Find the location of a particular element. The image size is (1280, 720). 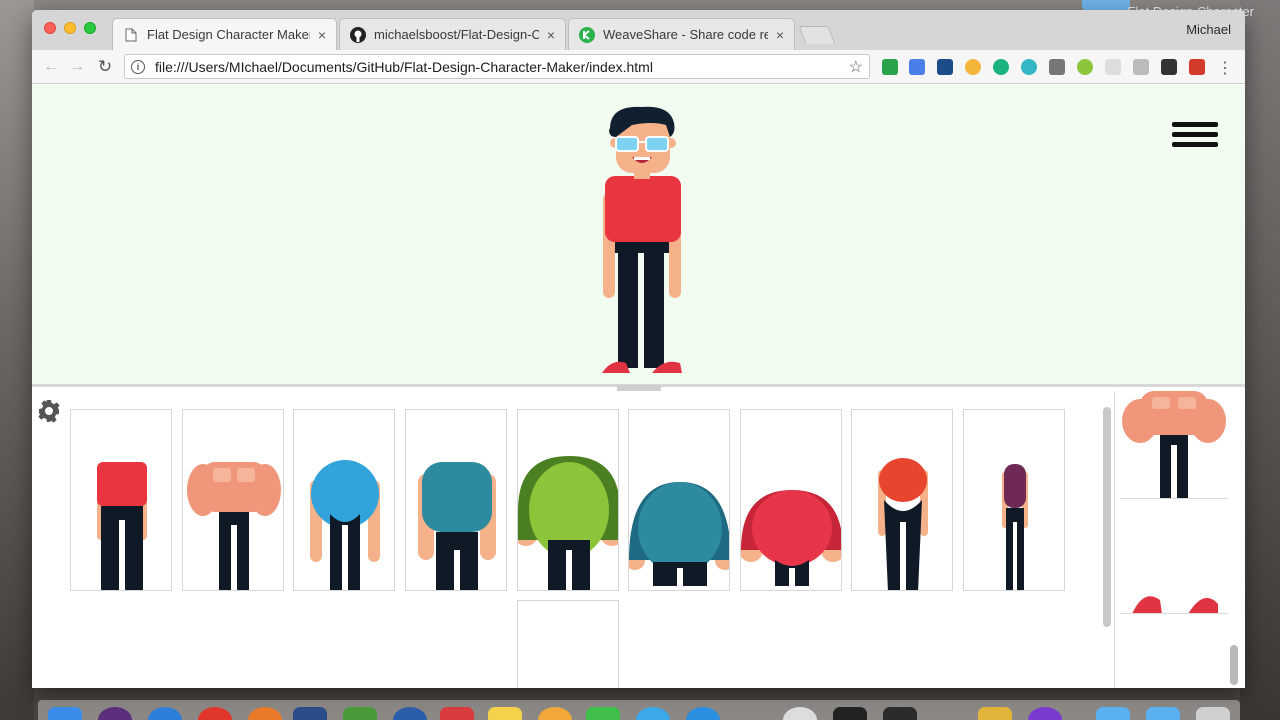

extension-w-icon is located at coordinates (1141, 67).